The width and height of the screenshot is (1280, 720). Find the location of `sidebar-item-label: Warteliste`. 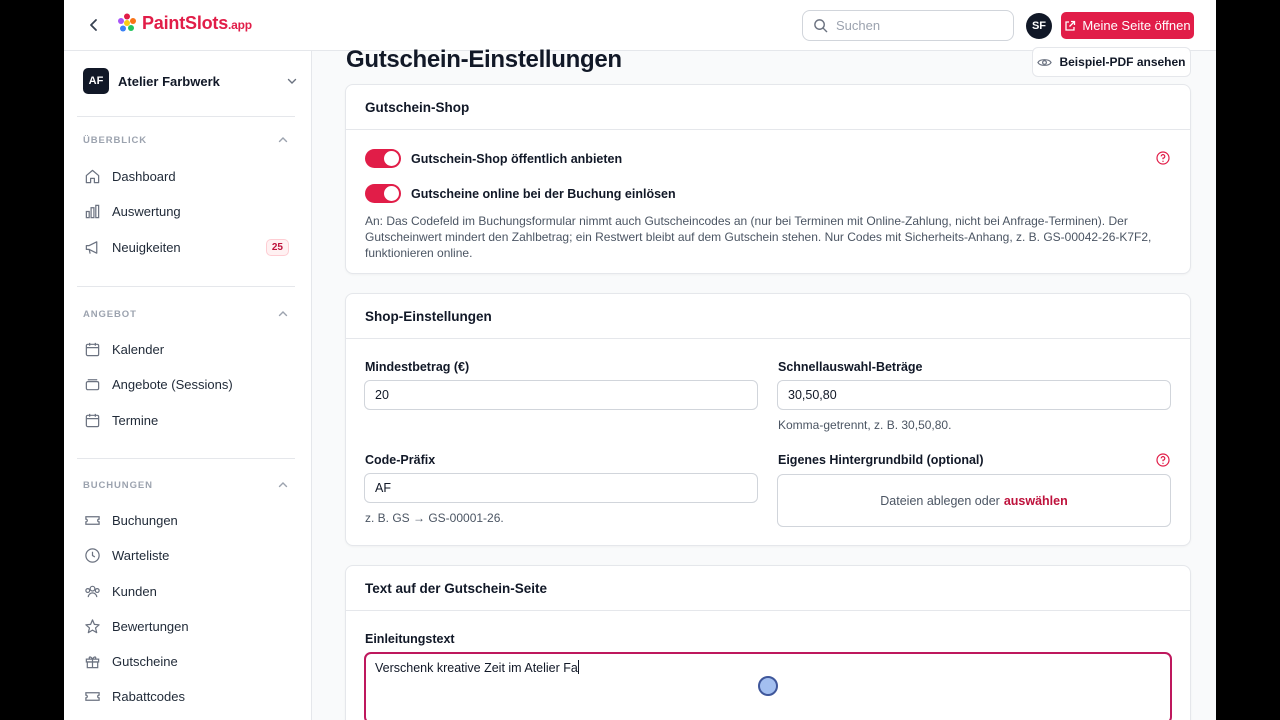

sidebar-item-label: Warteliste is located at coordinates (141, 555).